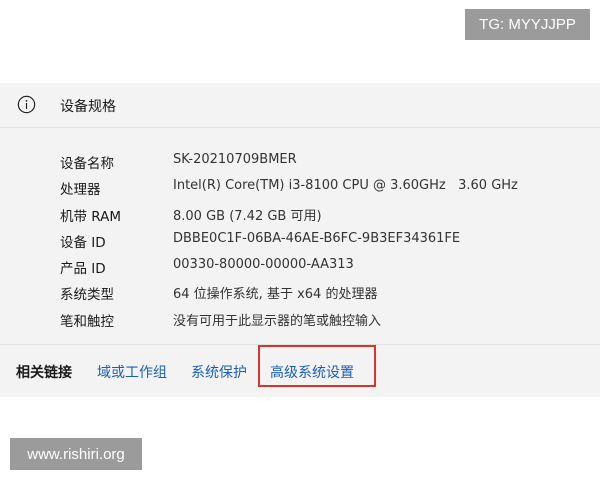 This screenshot has height=480, width=600. I want to click on spec-label: 机带 RAM, so click(91, 216).